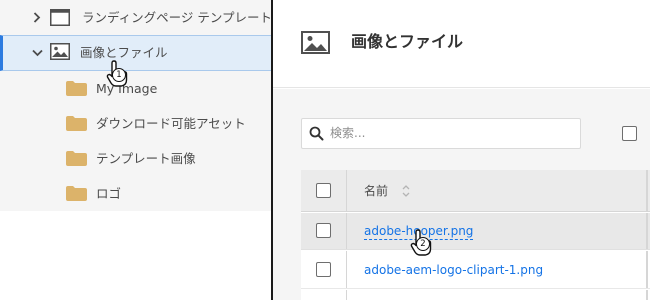 The image size is (650, 300). Describe the element at coordinates (60, 19) in the screenshot. I see `page-template-icon` at that location.